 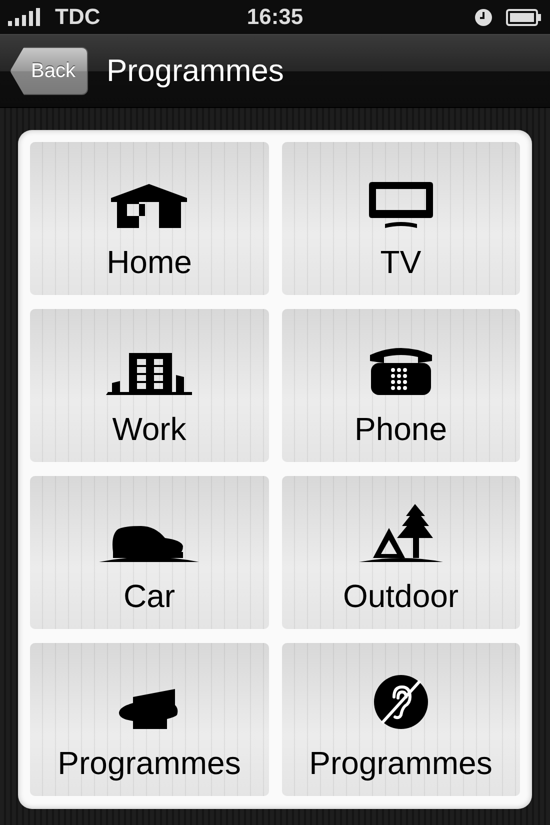 What do you see at coordinates (400, 596) in the screenshot?
I see `tile-label: Outdoor` at bounding box center [400, 596].